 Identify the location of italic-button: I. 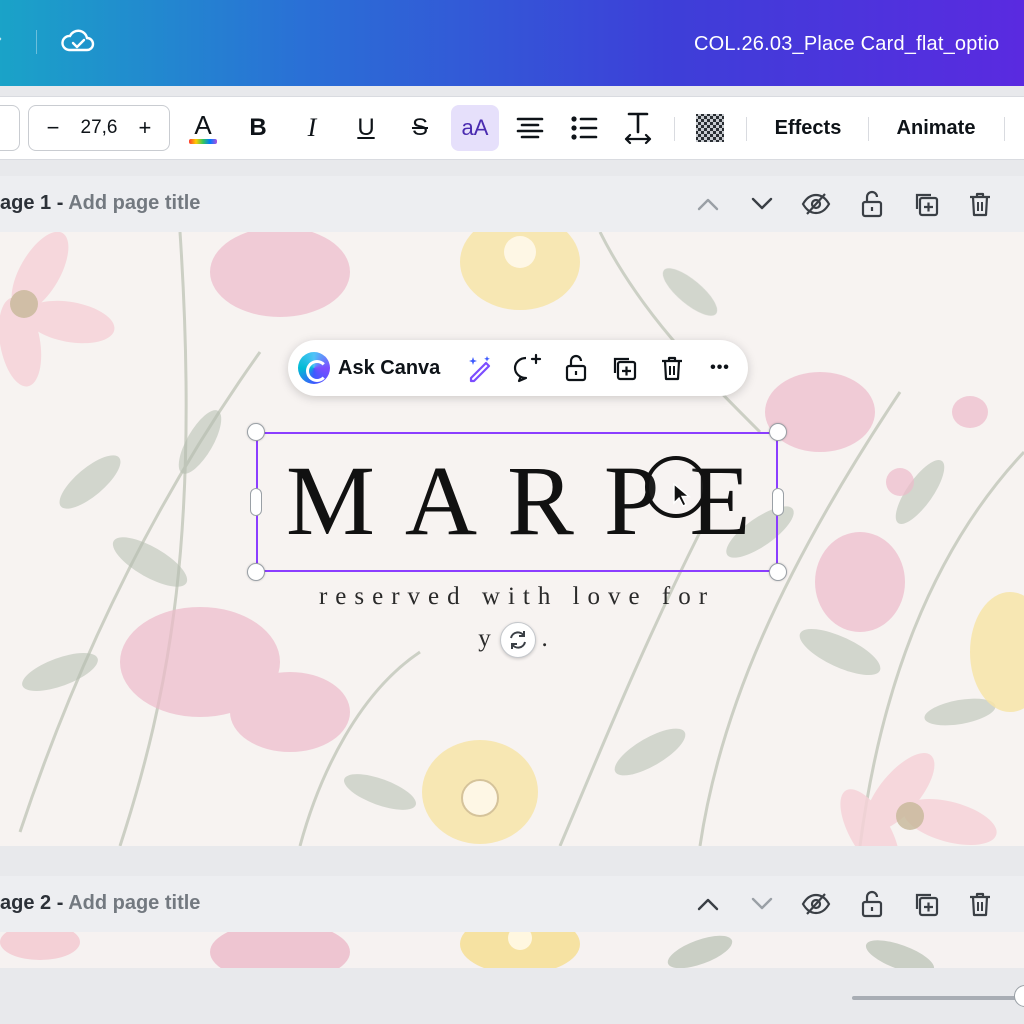
(312, 128).